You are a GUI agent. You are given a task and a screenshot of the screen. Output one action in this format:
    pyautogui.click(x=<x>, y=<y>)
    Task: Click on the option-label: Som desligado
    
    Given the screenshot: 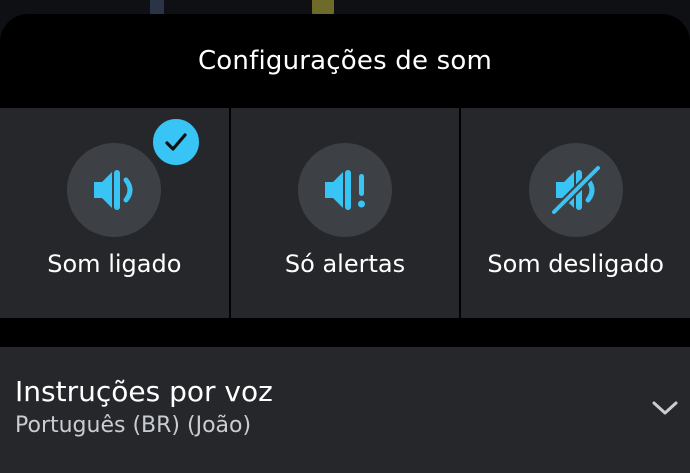 What is the action you would take?
    pyautogui.click(x=575, y=264)
    